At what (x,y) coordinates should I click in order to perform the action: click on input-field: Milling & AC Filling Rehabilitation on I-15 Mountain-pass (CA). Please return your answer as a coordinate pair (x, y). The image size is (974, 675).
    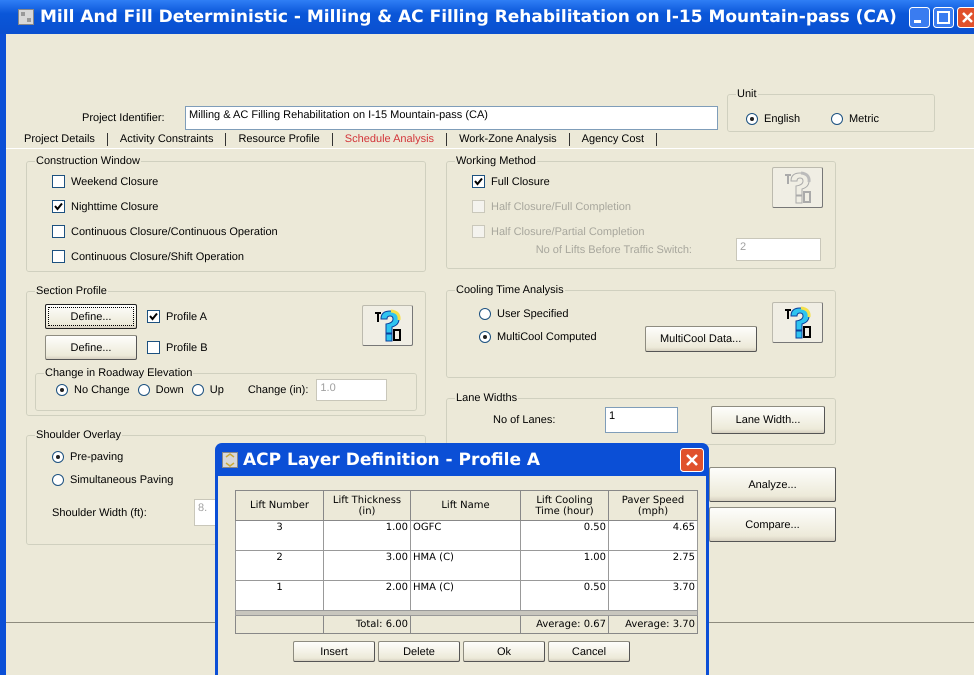
    Looking at the image, I should click on (451, 118).